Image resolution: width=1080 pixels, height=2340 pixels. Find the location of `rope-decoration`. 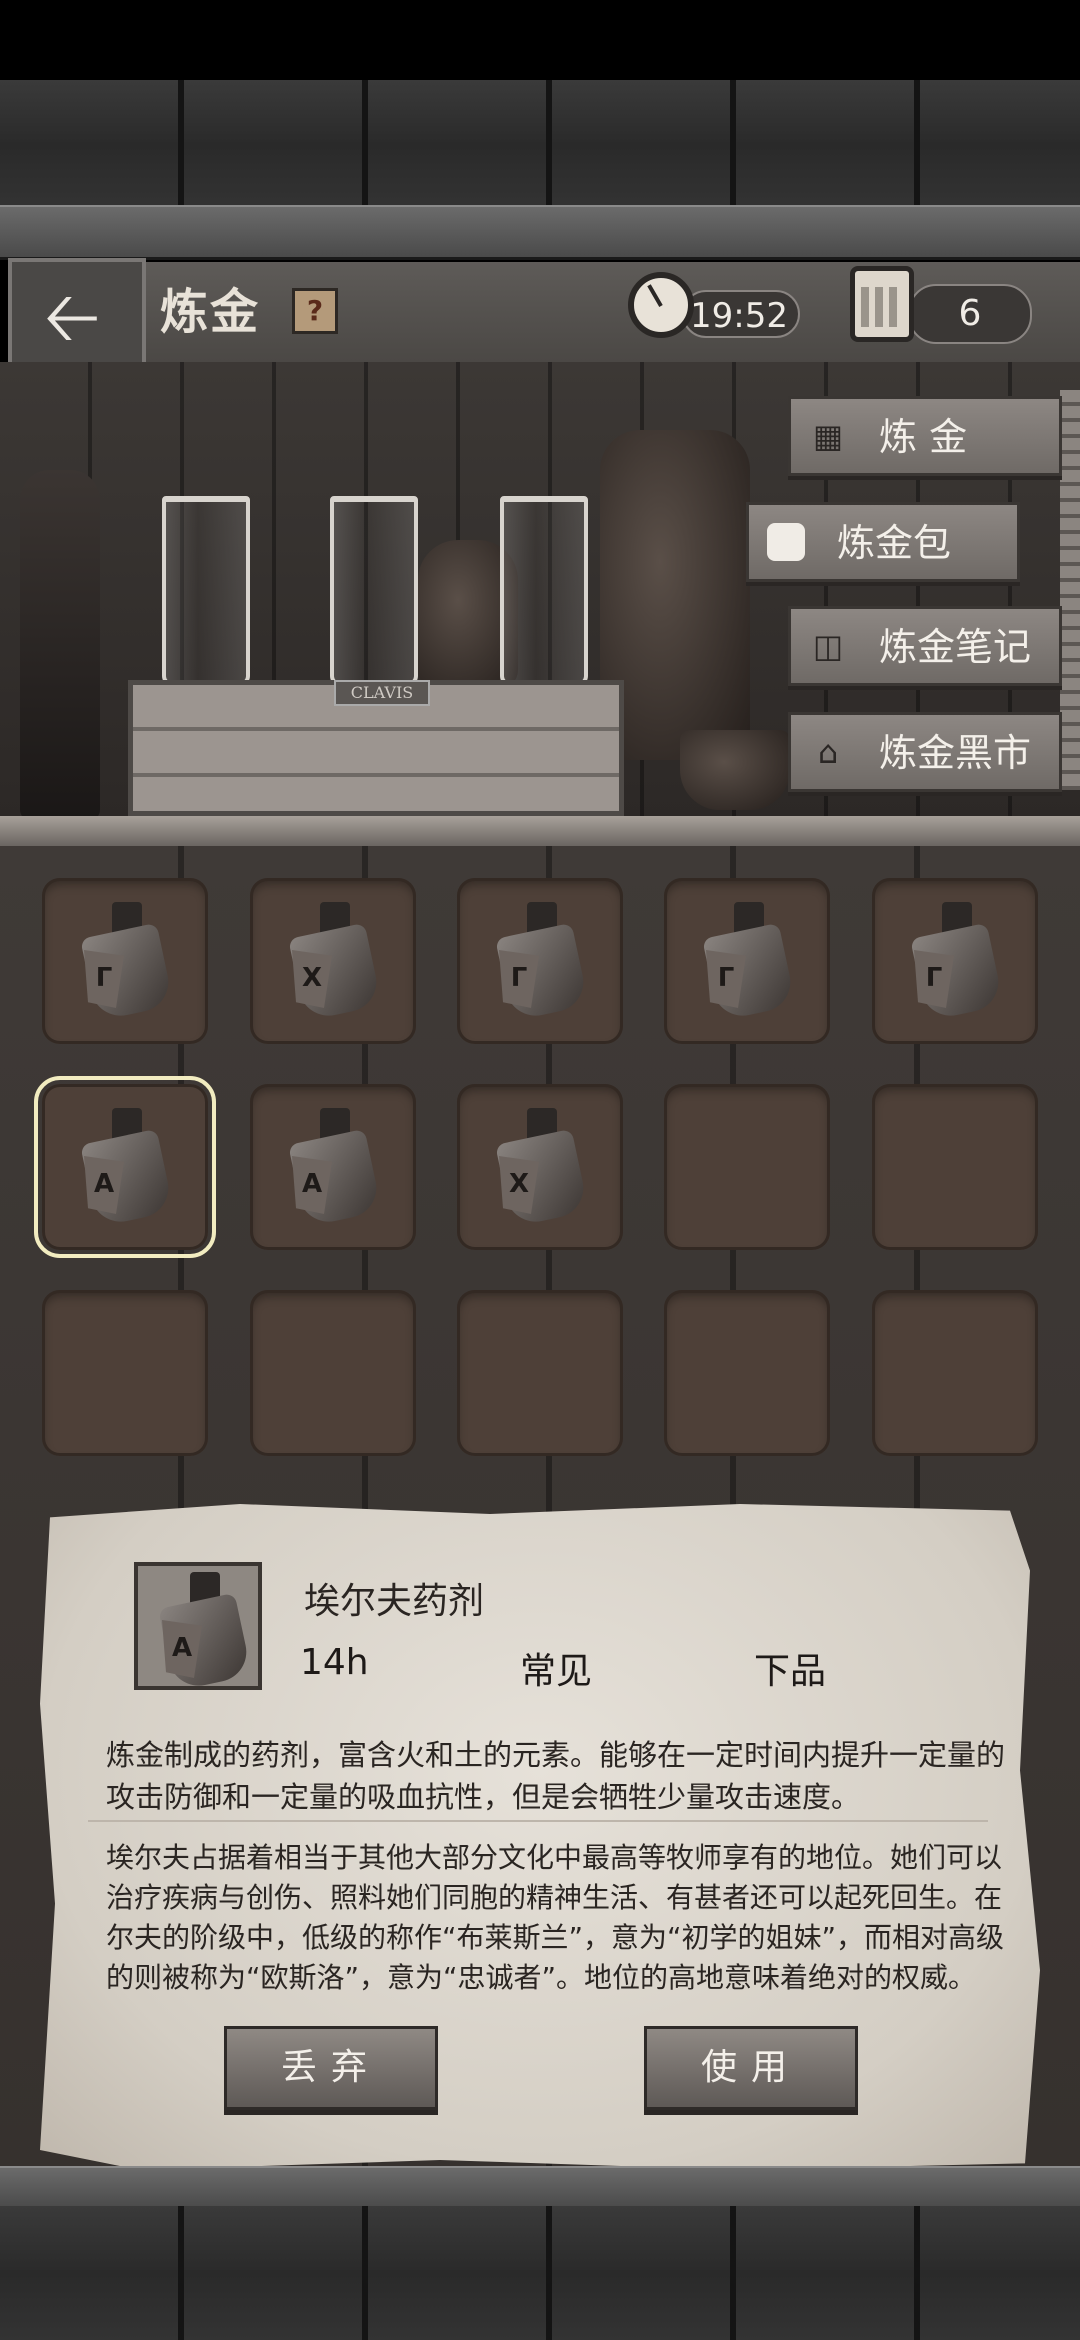

rope-decoration is located at coordinates (1070, 590).